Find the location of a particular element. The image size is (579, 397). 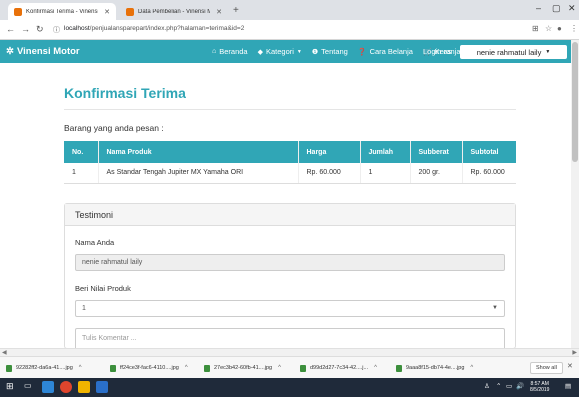

cell-subberat: 200 gr. is located at coordinates (435, 173).